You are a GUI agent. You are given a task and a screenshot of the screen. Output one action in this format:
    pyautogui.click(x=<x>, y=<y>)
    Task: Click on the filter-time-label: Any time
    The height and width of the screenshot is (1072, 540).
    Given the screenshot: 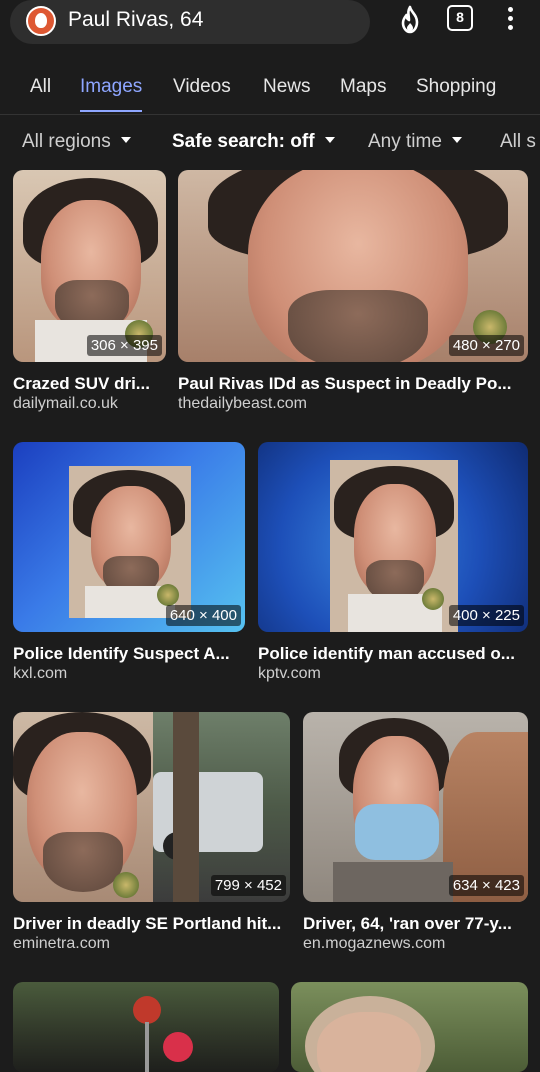 What is the action you would take?
    pyautogui.click(x=405, y=141)
    